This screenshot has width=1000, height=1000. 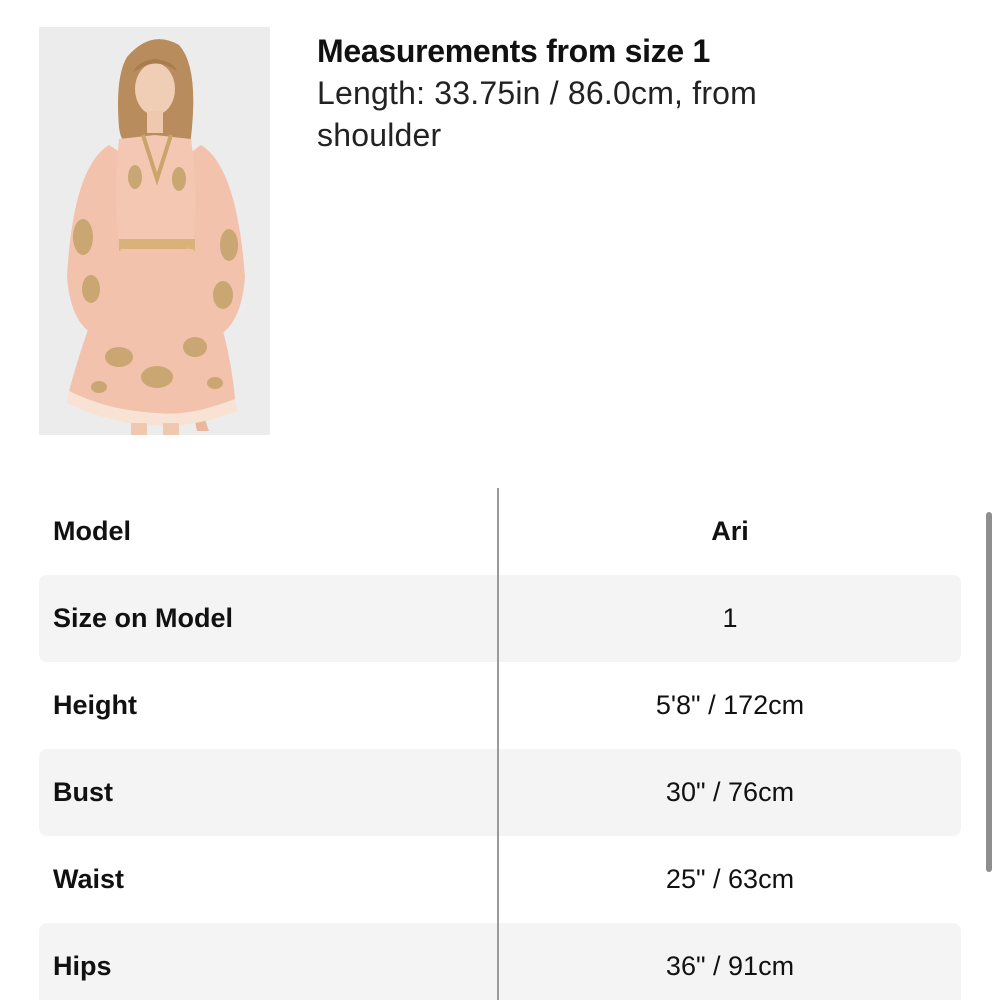 I want to click on column-divider, so click(x=498, y=744).